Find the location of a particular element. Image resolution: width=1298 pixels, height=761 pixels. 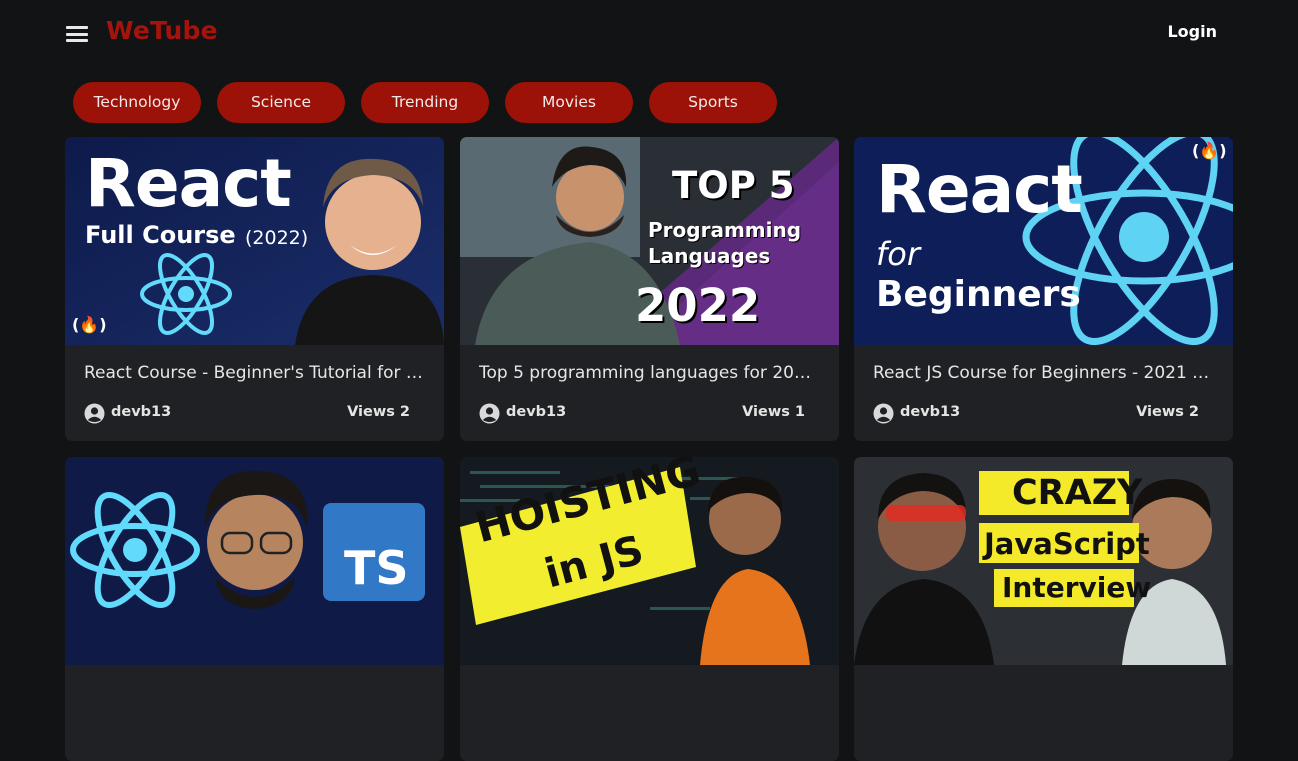

video-card: TS is located at coordinates (254, 609).